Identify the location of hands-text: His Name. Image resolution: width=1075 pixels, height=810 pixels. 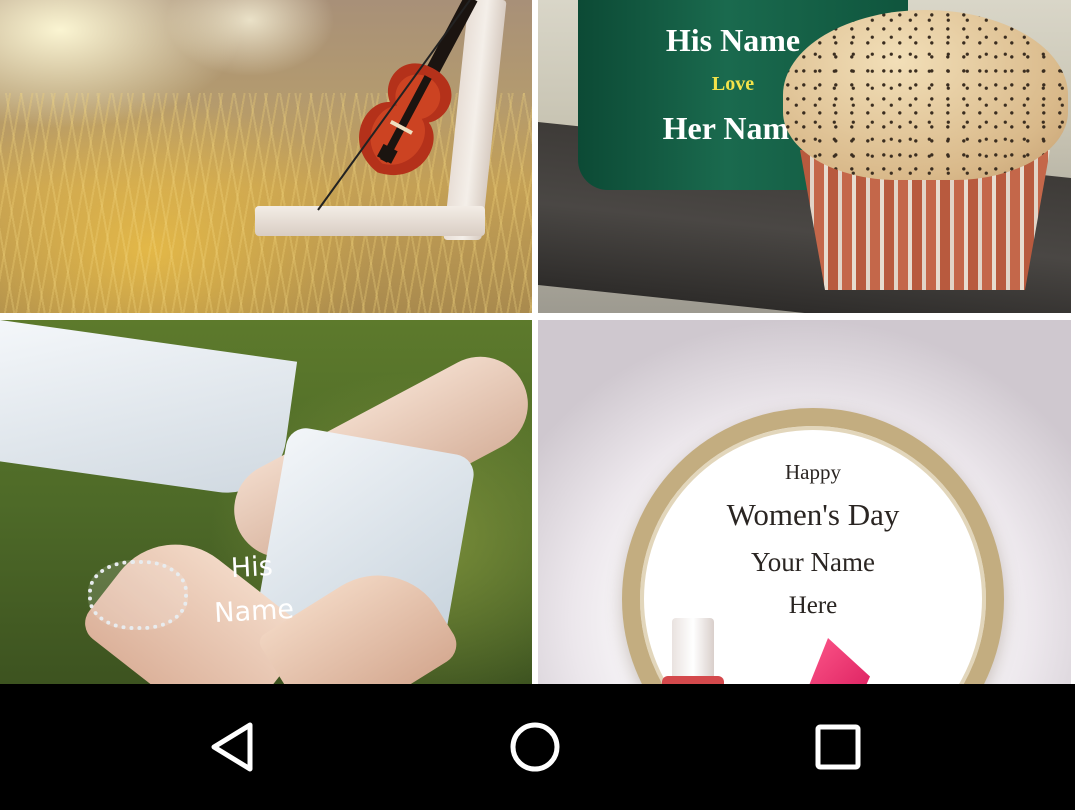
(253, 590).